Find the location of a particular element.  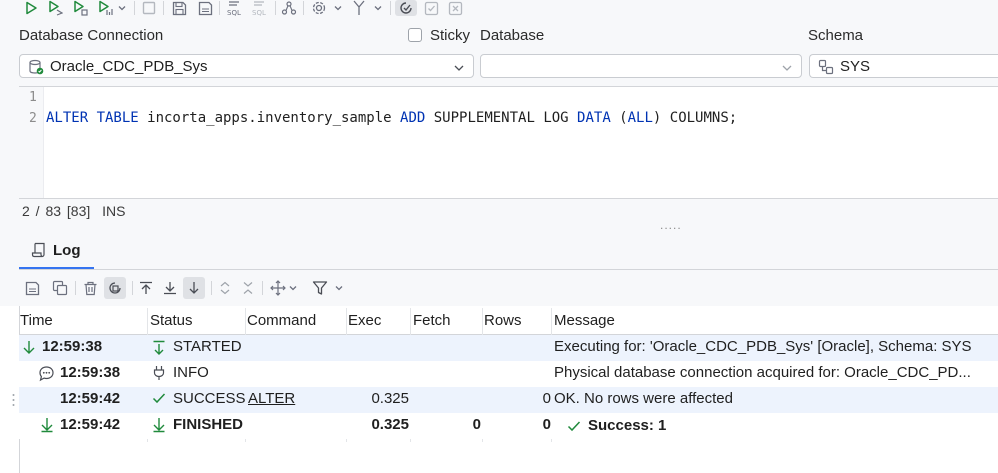

sql-text: SUPPLEMENTAL LOG is located at coordinates (501, 118).